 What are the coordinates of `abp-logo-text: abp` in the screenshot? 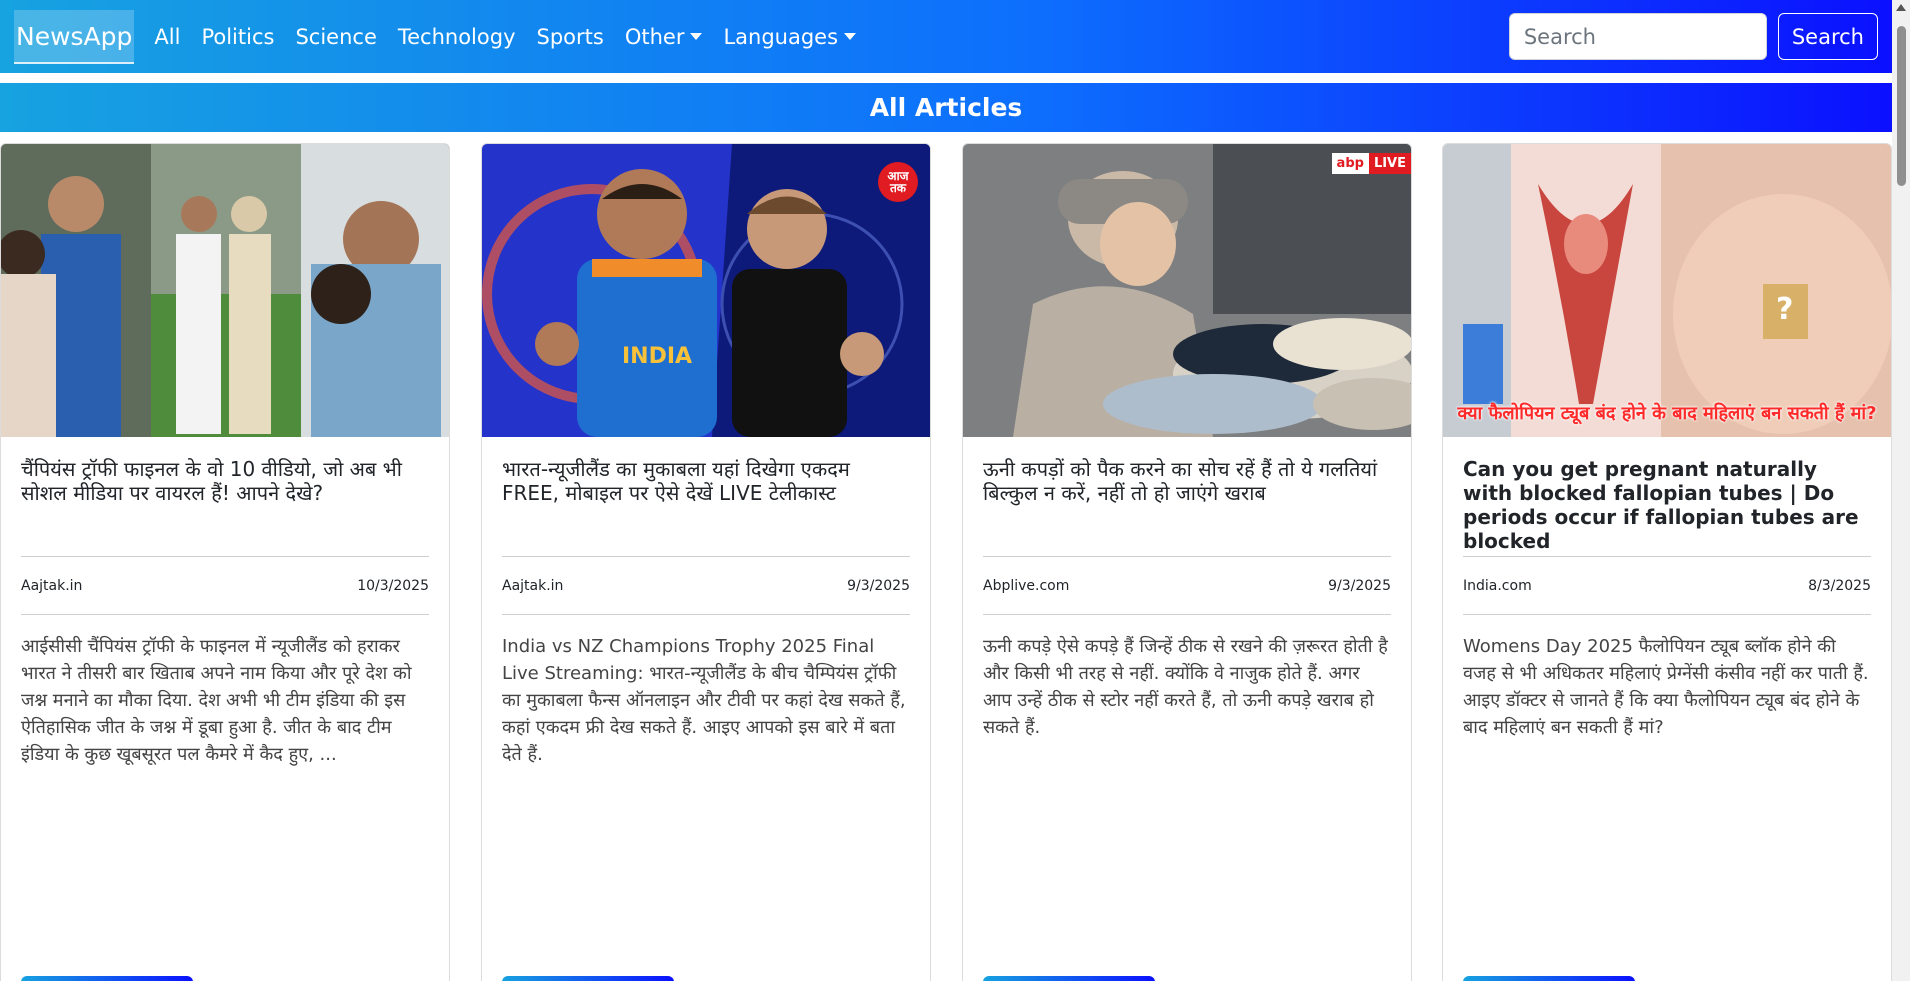 It's located at (1350, 163).